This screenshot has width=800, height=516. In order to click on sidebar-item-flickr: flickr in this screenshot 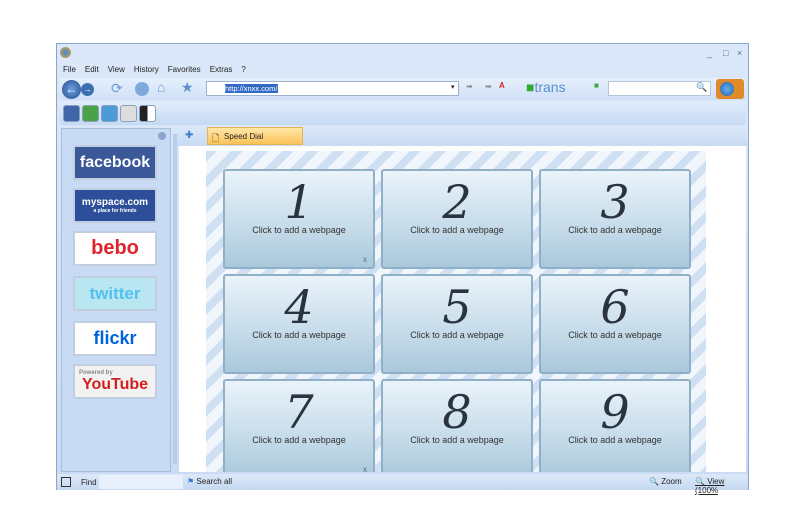, I will do `click(115, 338)`.